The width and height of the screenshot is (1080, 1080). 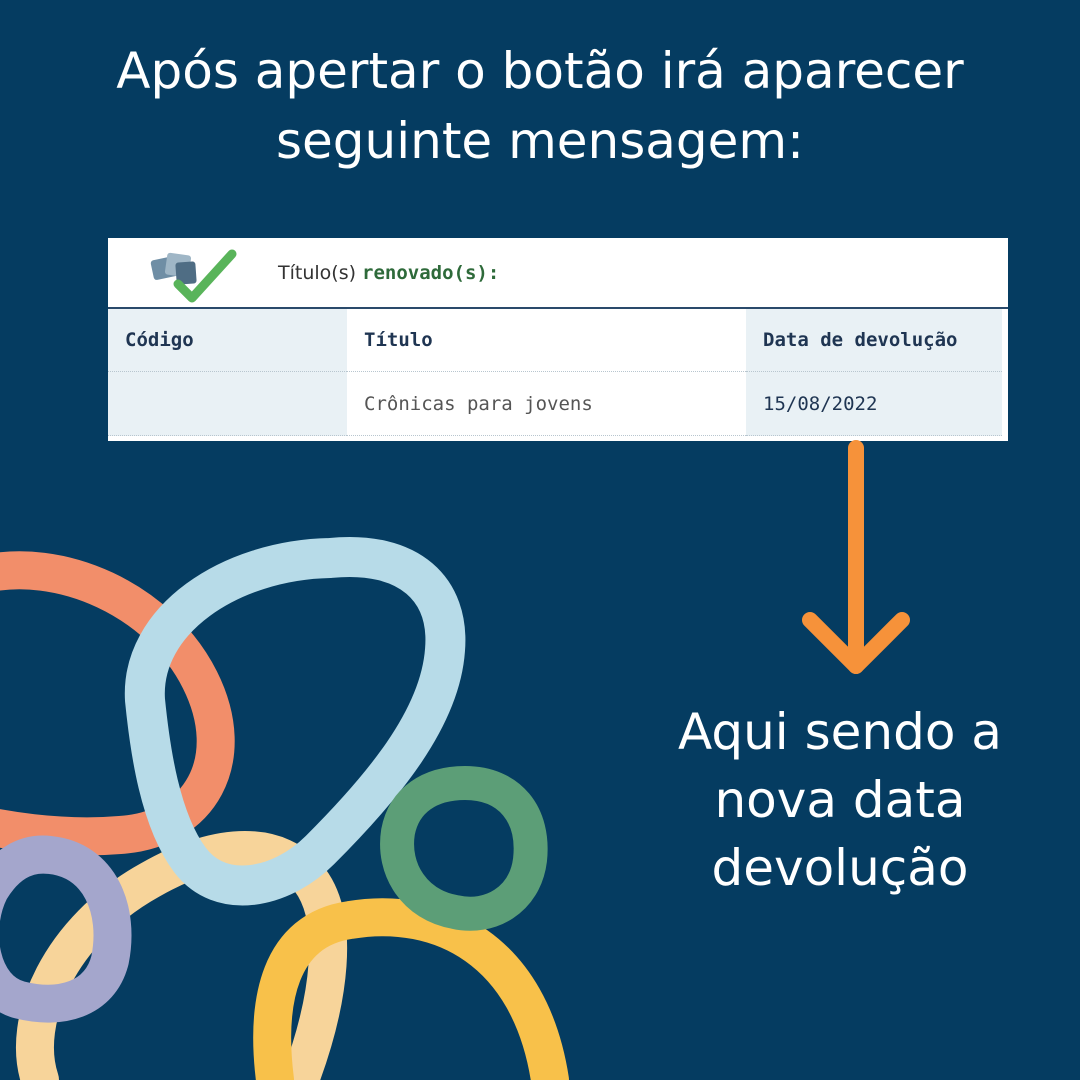 What do you see at coordinates (320, 273) in the screenshot?
I see `message-prefix: Título(s)` at bounding box center [320, 273].